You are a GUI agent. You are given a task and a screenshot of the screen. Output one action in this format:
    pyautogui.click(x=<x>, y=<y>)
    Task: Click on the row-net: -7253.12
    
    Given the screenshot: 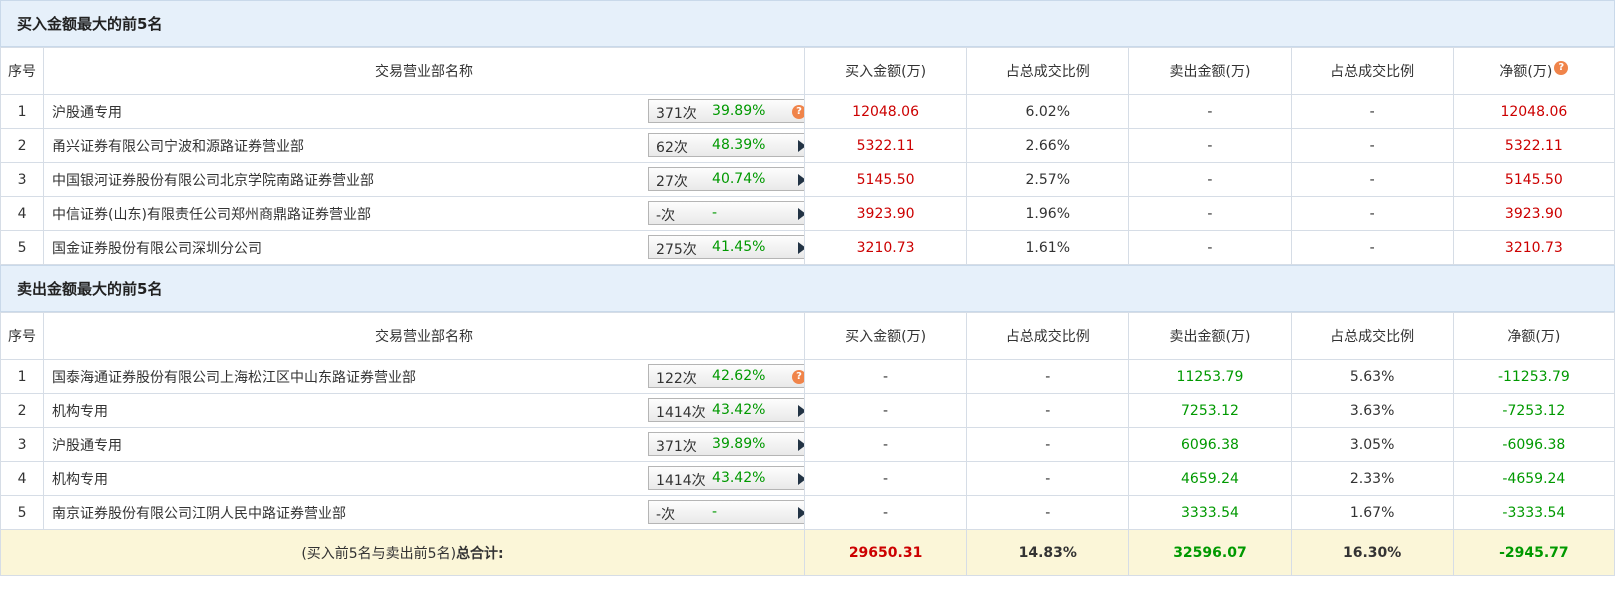 What is the action you would take?
    pyautogui.click(x=1533, y=410)
    